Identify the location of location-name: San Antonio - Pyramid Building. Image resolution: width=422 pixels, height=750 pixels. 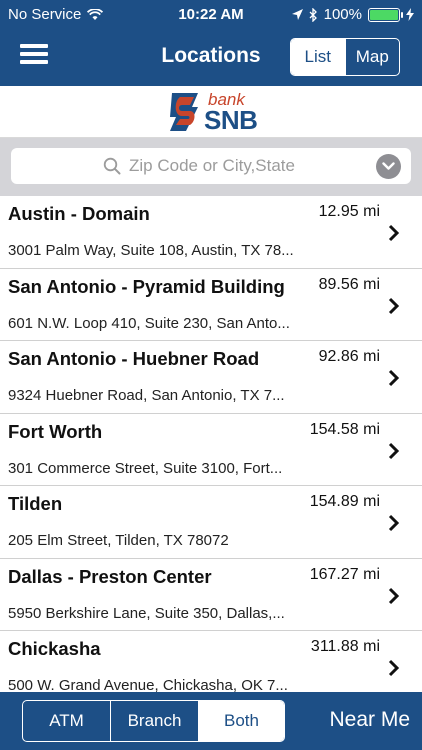
(146, 286).